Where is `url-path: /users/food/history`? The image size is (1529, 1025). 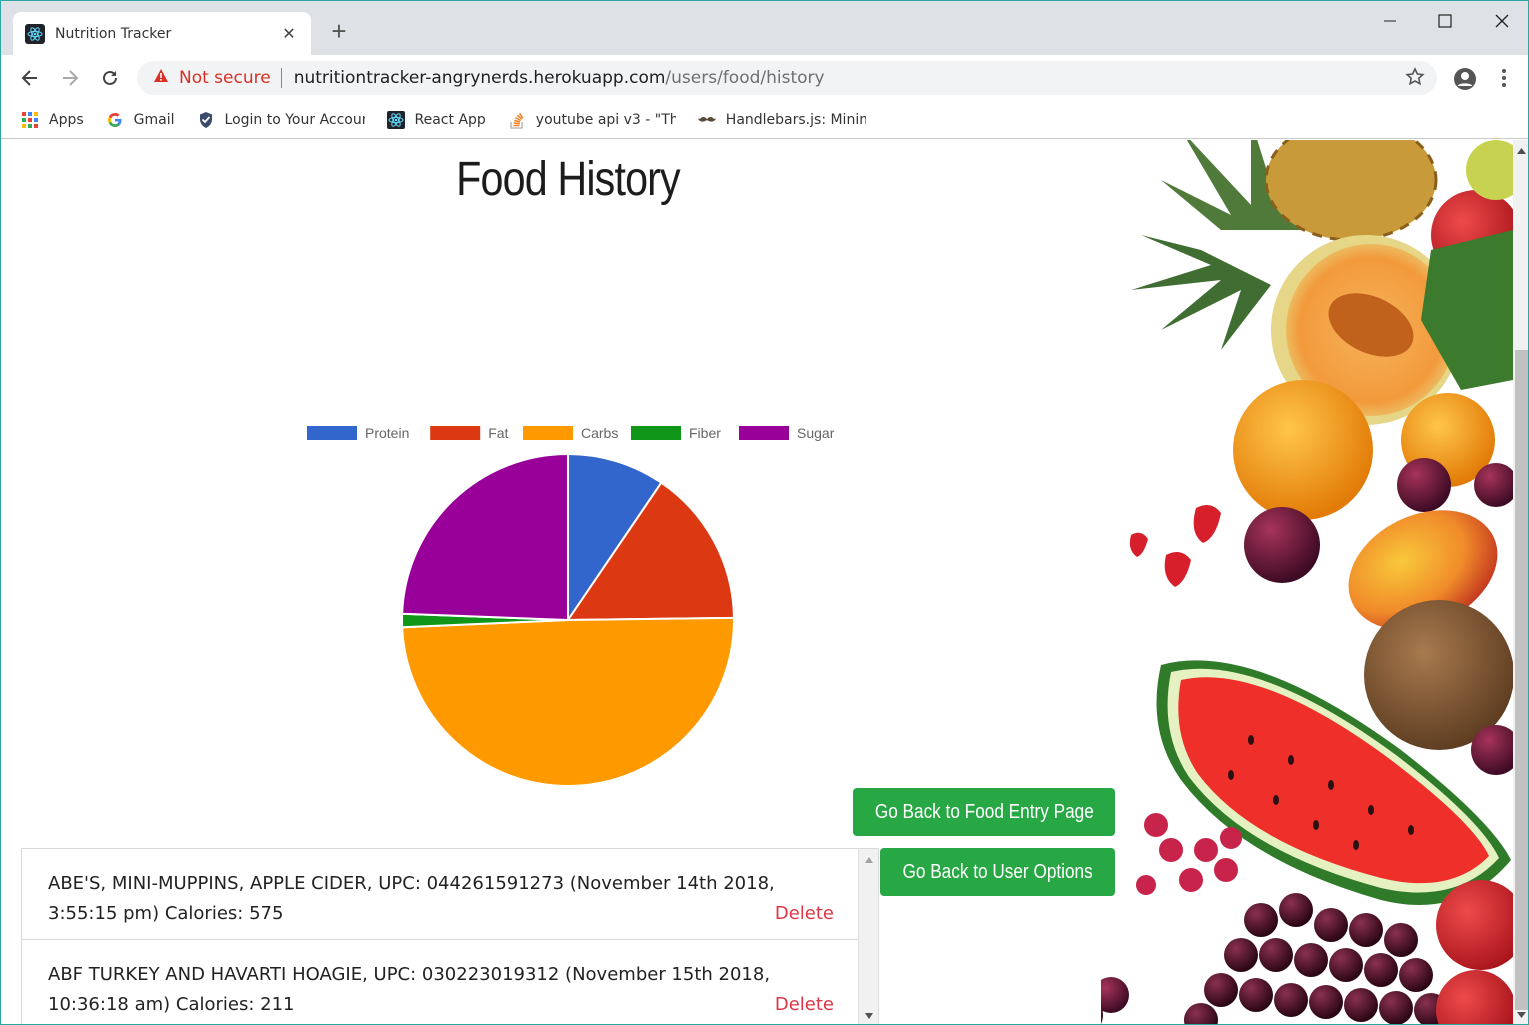
url-path: /users/food/history is located at coordinates (745, 78).